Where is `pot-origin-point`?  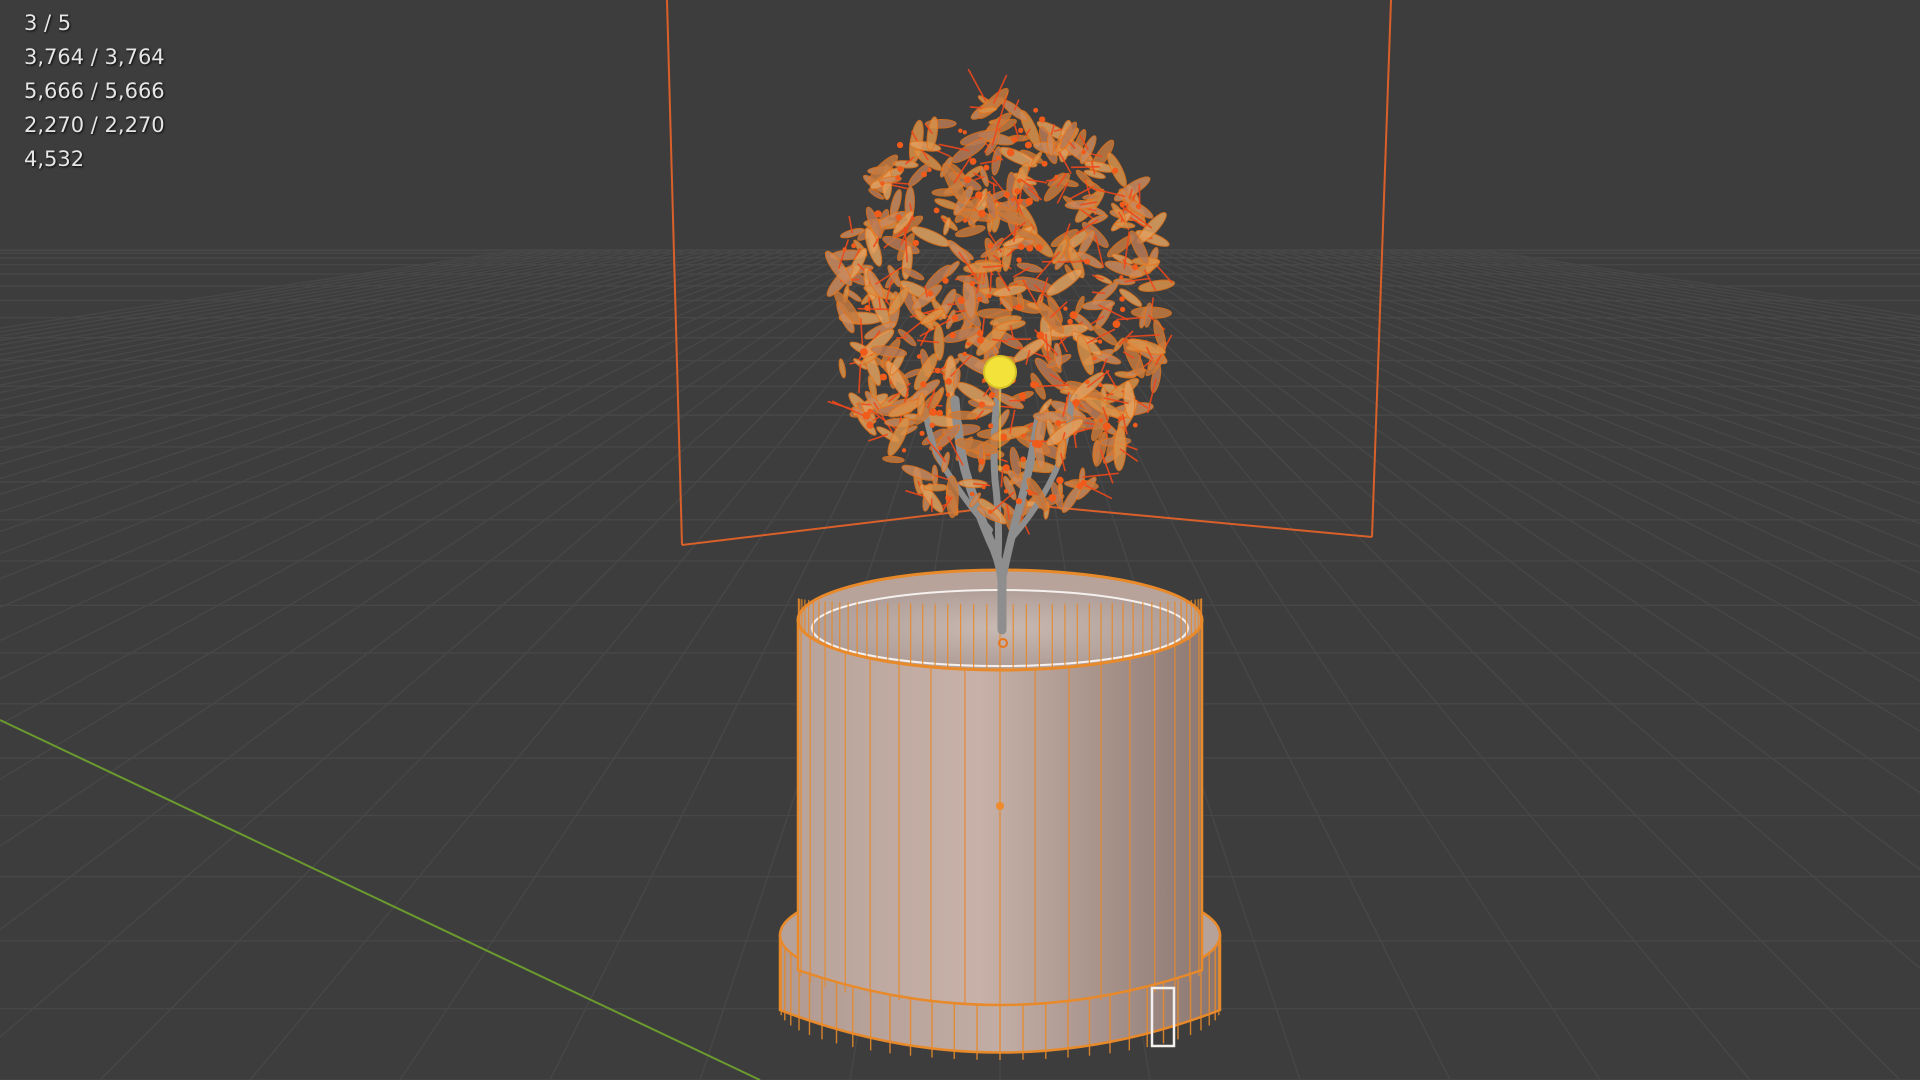 pot-origin-point is located at coordinates (1000, 806).